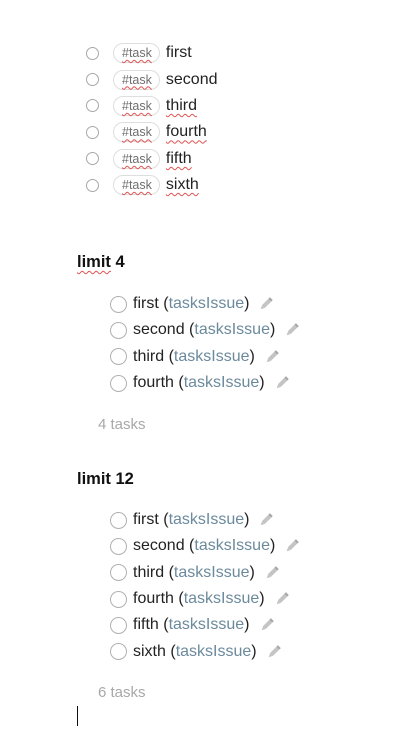 This screenshot has width=400, height=748. I want to click on result-text: sixth, so click(149, 651).